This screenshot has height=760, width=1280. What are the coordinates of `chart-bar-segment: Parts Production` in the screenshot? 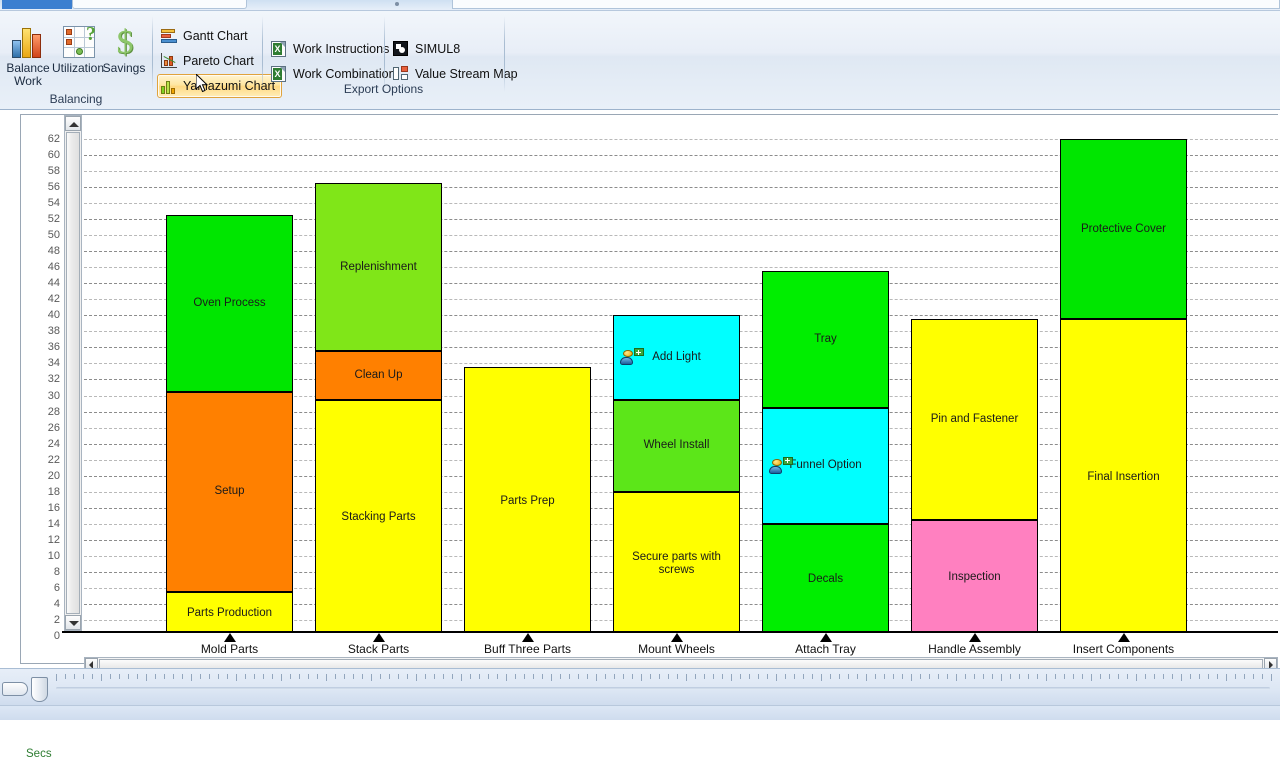 It's located at (229, 612).